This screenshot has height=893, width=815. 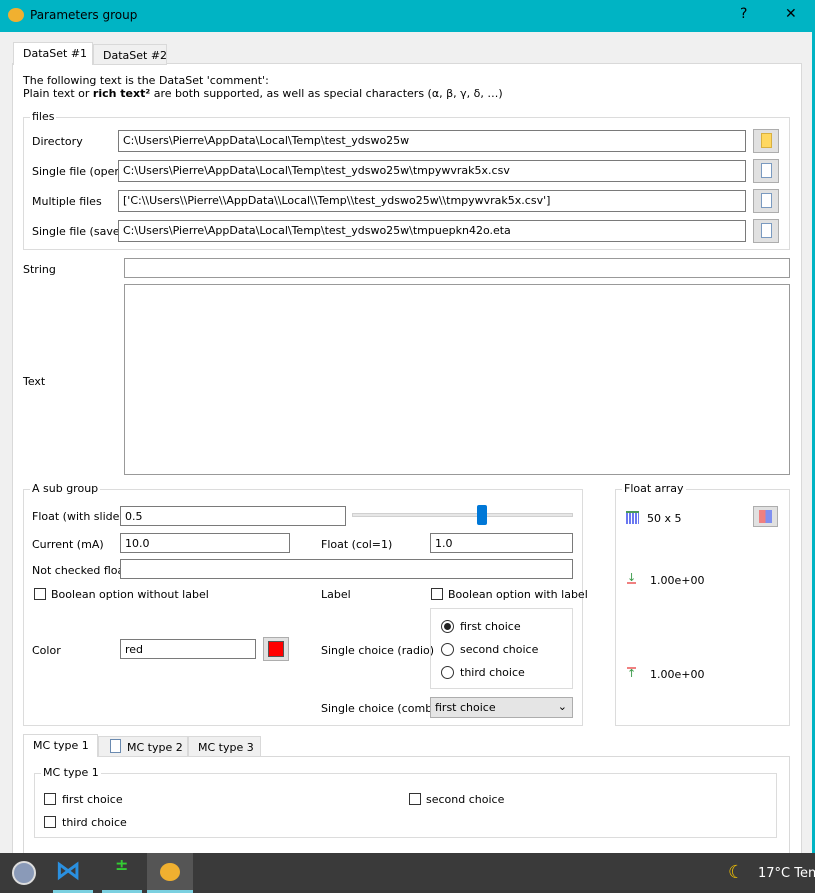 What do you see at coordinates (94, 822) in the screenshot?
I see `mc-third-choice-label: third choice` at bounding box center [94, 822].